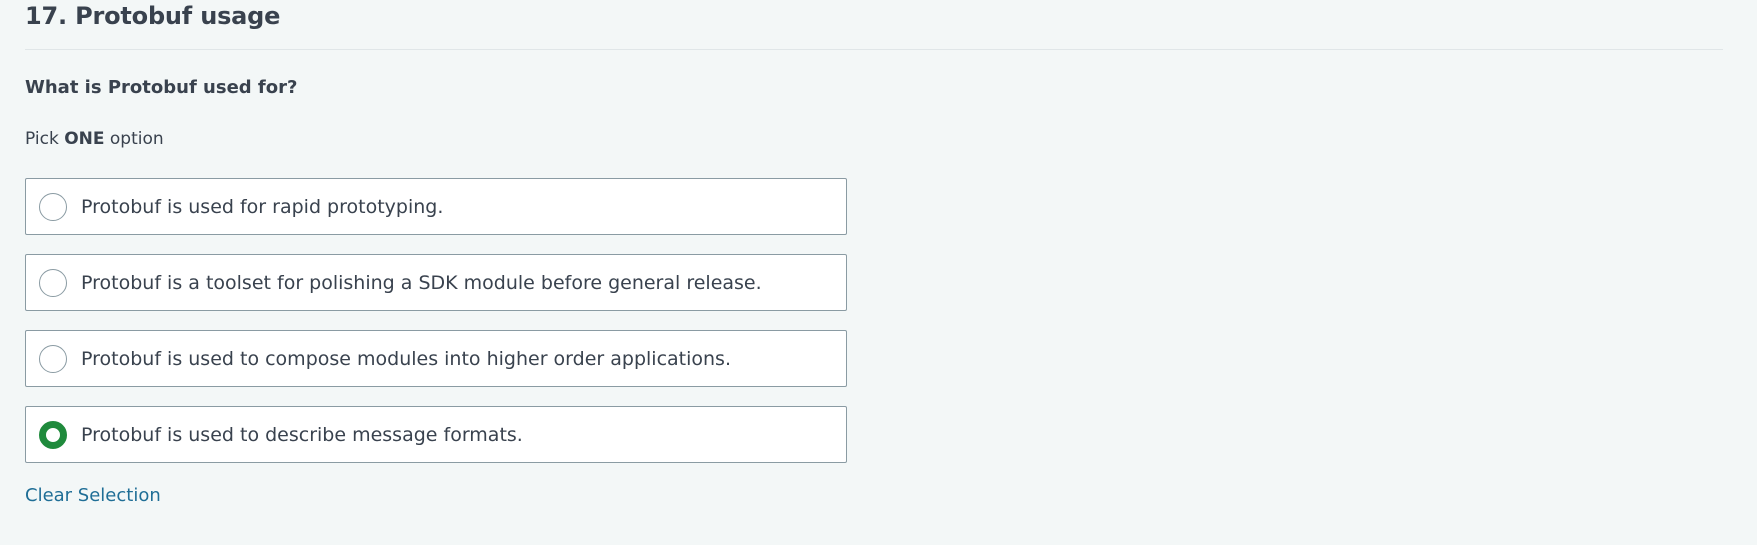 The width and height of the screenshot is (1757, 545). I want to click on question-text: What is Protobuf used for?, so click(161, 87).